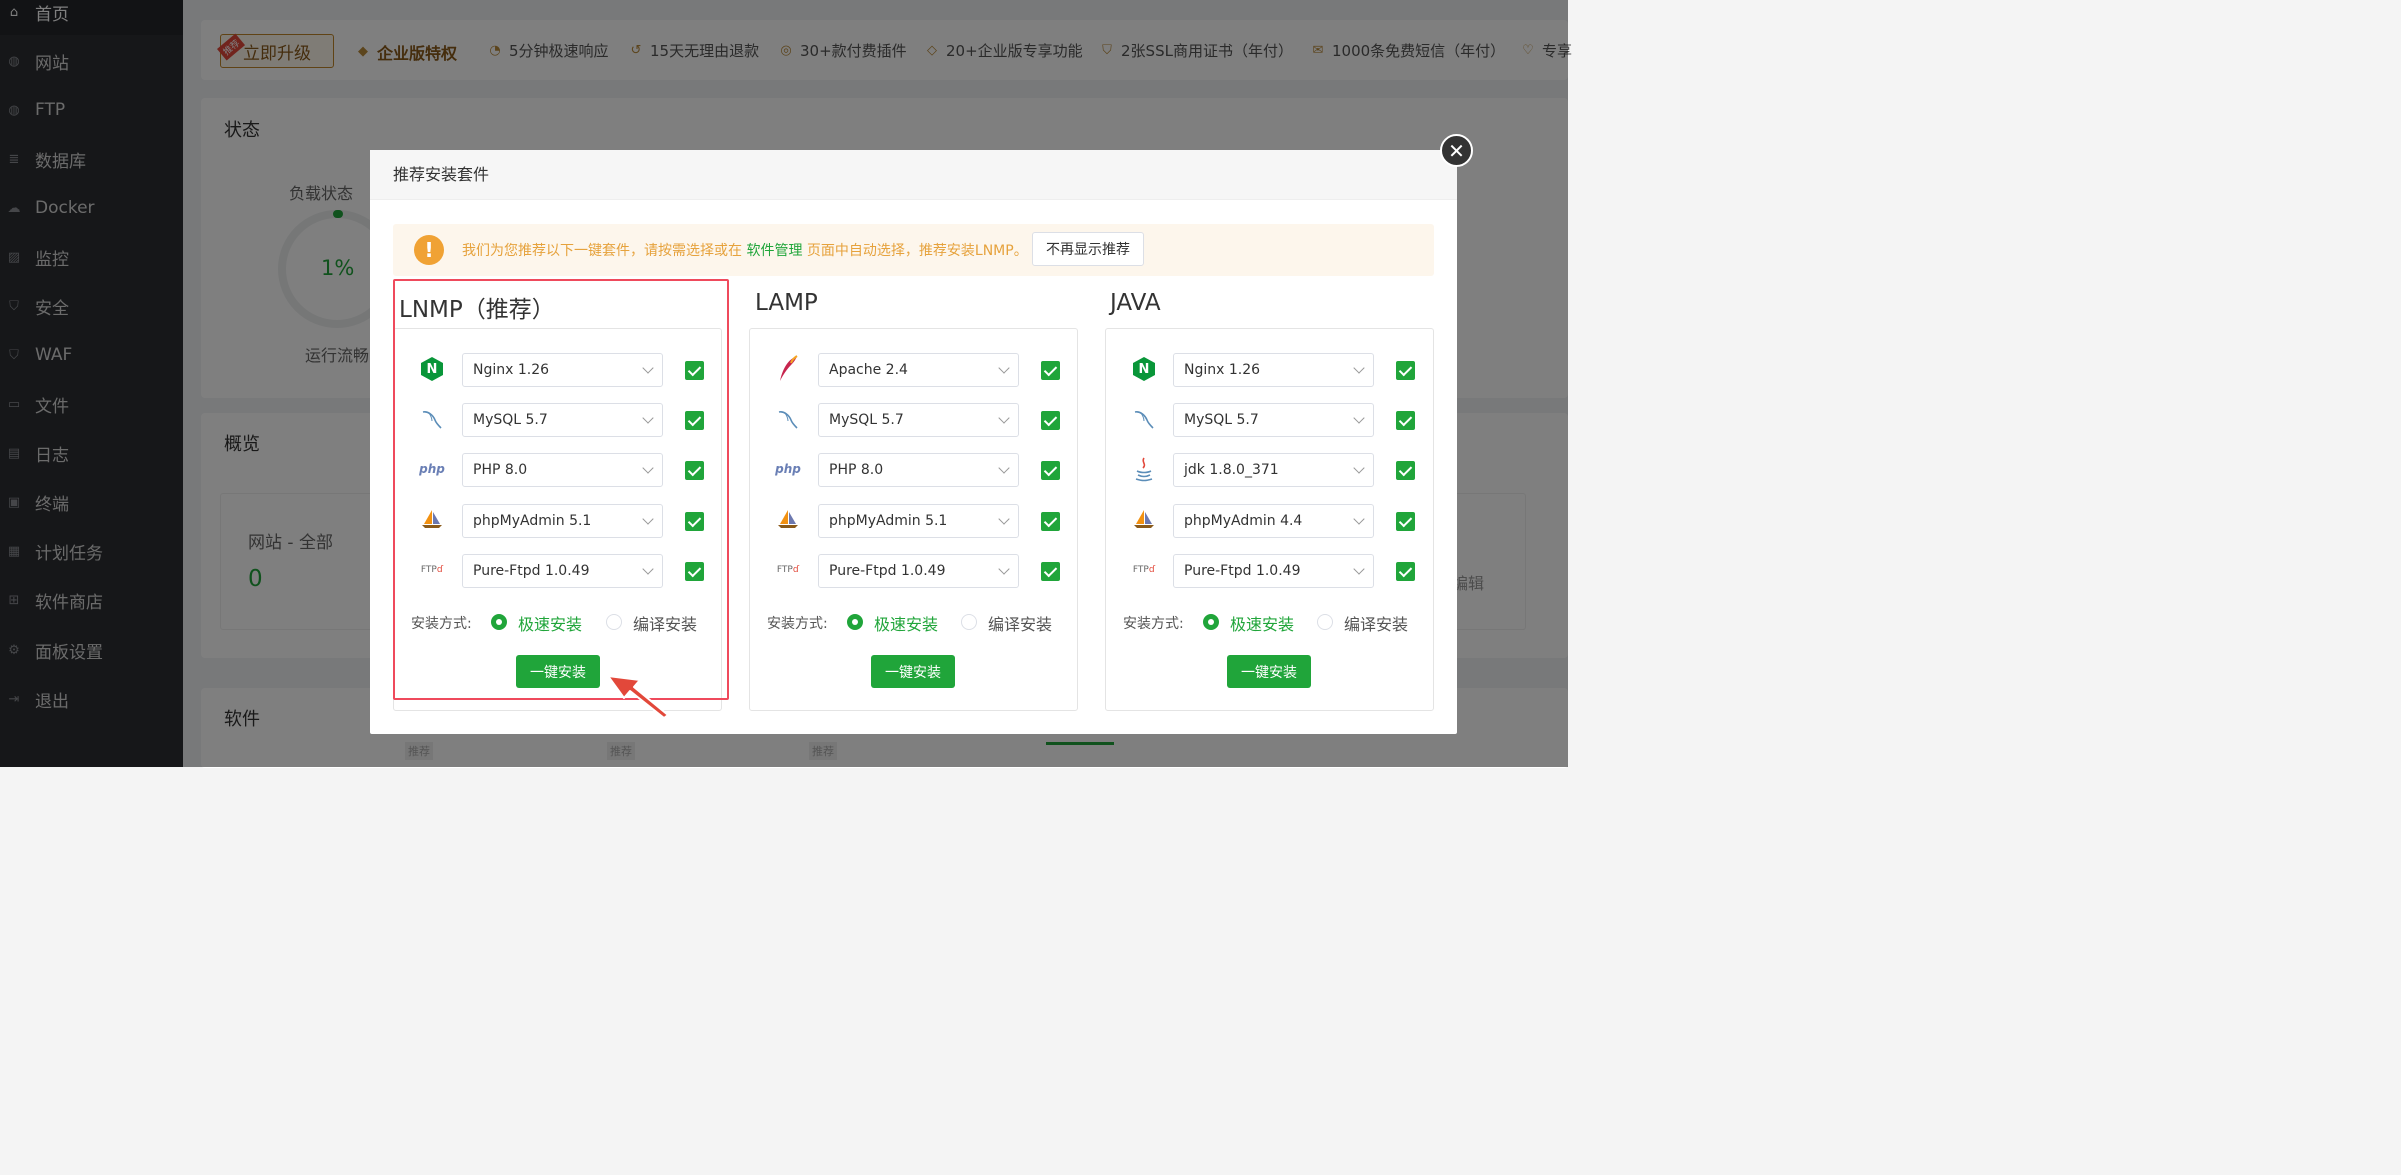 The image size is (2401, 1175). I want to click on apache-version-select: Apache 2.4, so click(918, 370).